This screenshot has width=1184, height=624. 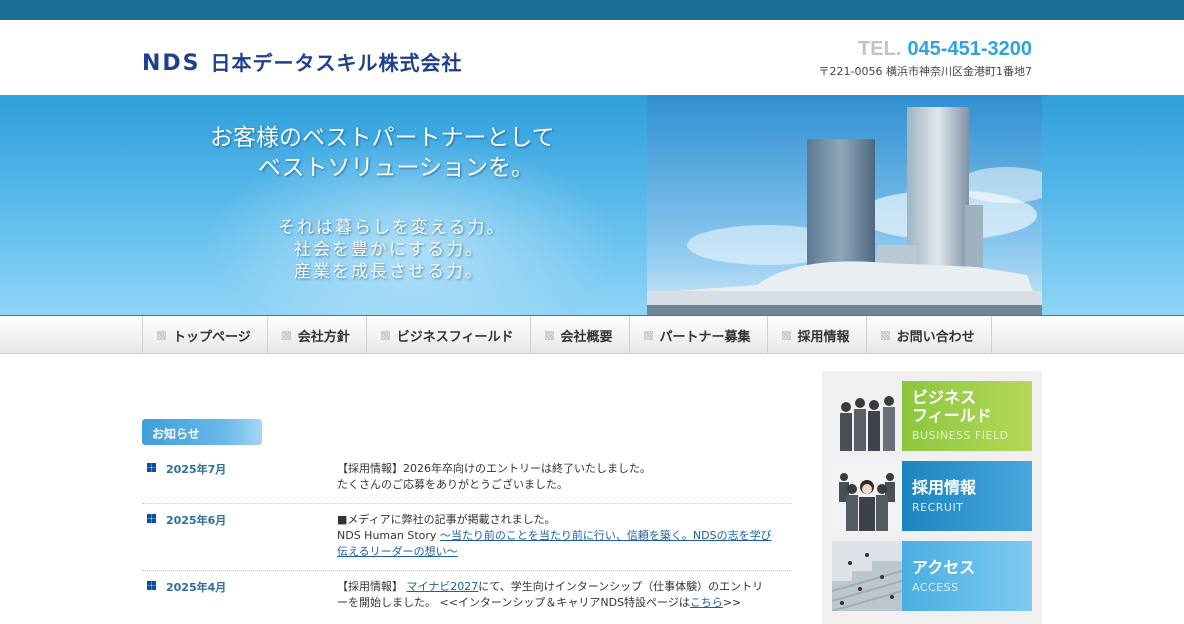 I want to click on hero-tagline: お客様のベストパートナーとして ベストソリューションを。, so click(x=382, y=153).